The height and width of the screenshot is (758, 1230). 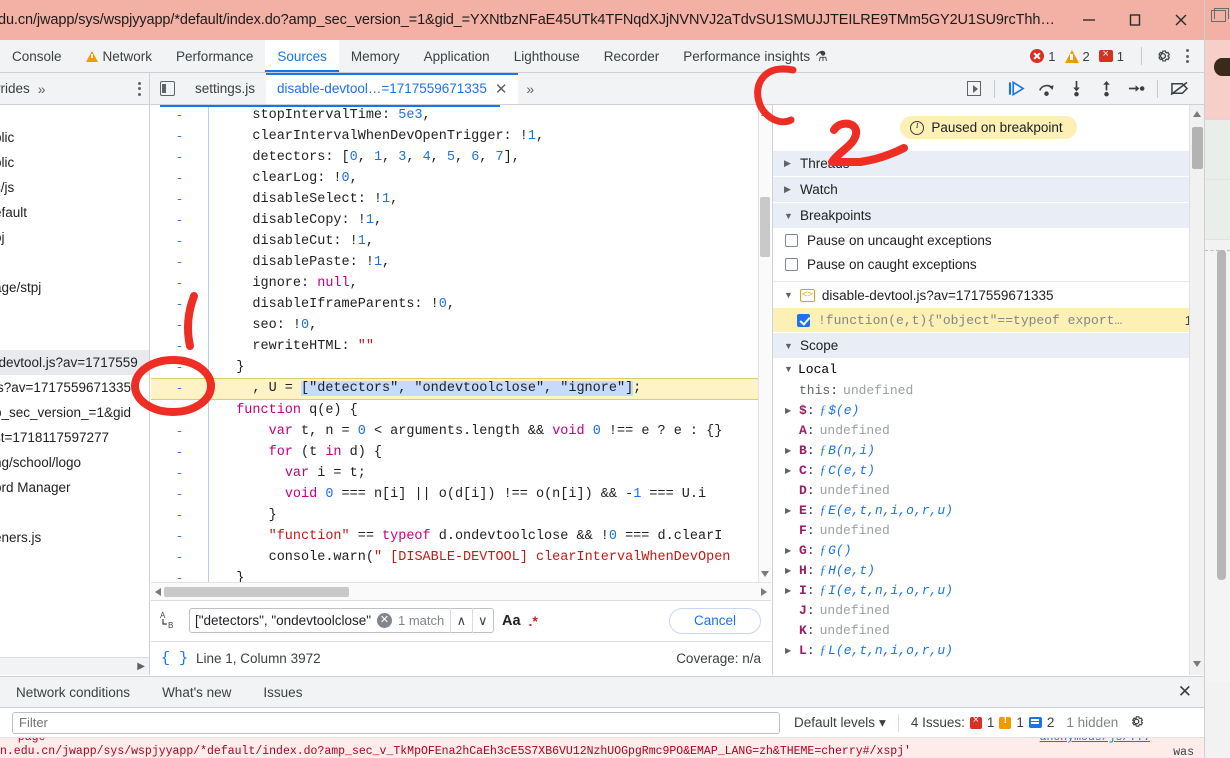 I want to click on code-line: - clearIntervalWhenDevOpenTrigger: !1,, so click(x=461, y=136).